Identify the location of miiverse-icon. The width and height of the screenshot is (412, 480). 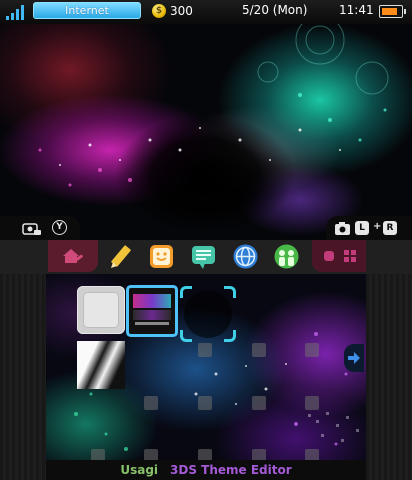
(286, 256).